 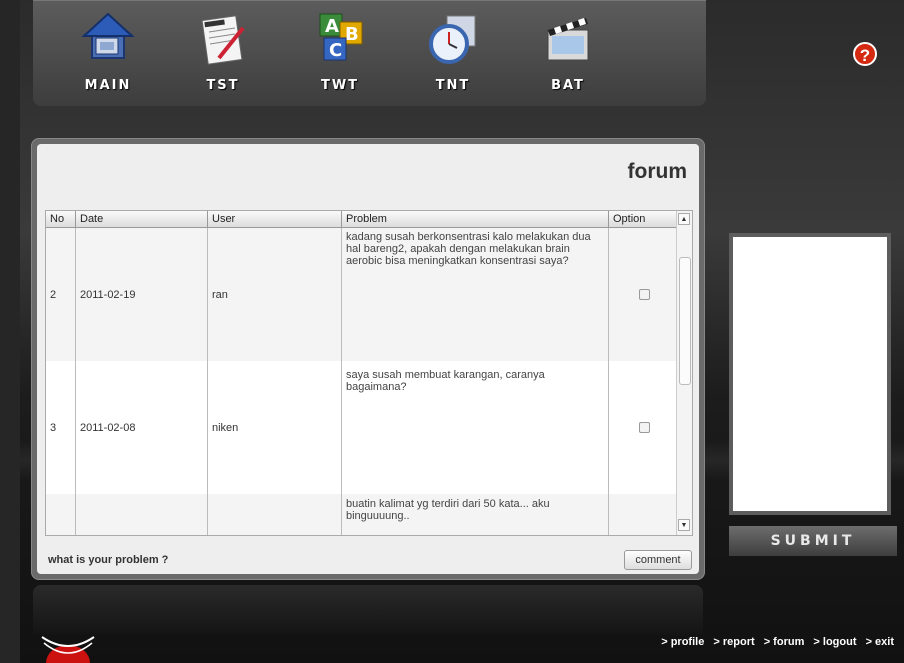 I want to click on submit-button: SUBMIT, so click(x=813, y=541).